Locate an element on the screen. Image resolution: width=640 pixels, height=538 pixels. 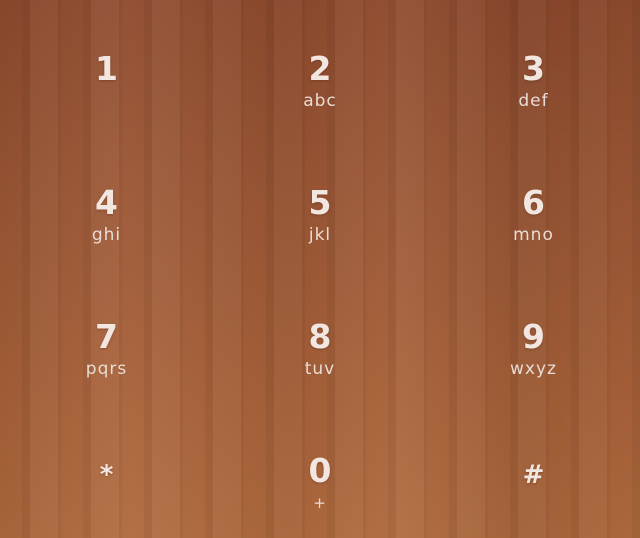
key-letters: pqrs is located at coordinates (106, 369).